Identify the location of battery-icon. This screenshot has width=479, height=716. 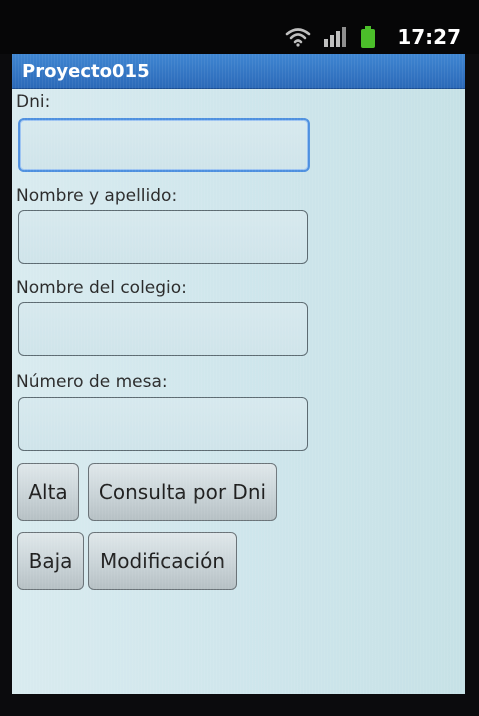
(368, 37).